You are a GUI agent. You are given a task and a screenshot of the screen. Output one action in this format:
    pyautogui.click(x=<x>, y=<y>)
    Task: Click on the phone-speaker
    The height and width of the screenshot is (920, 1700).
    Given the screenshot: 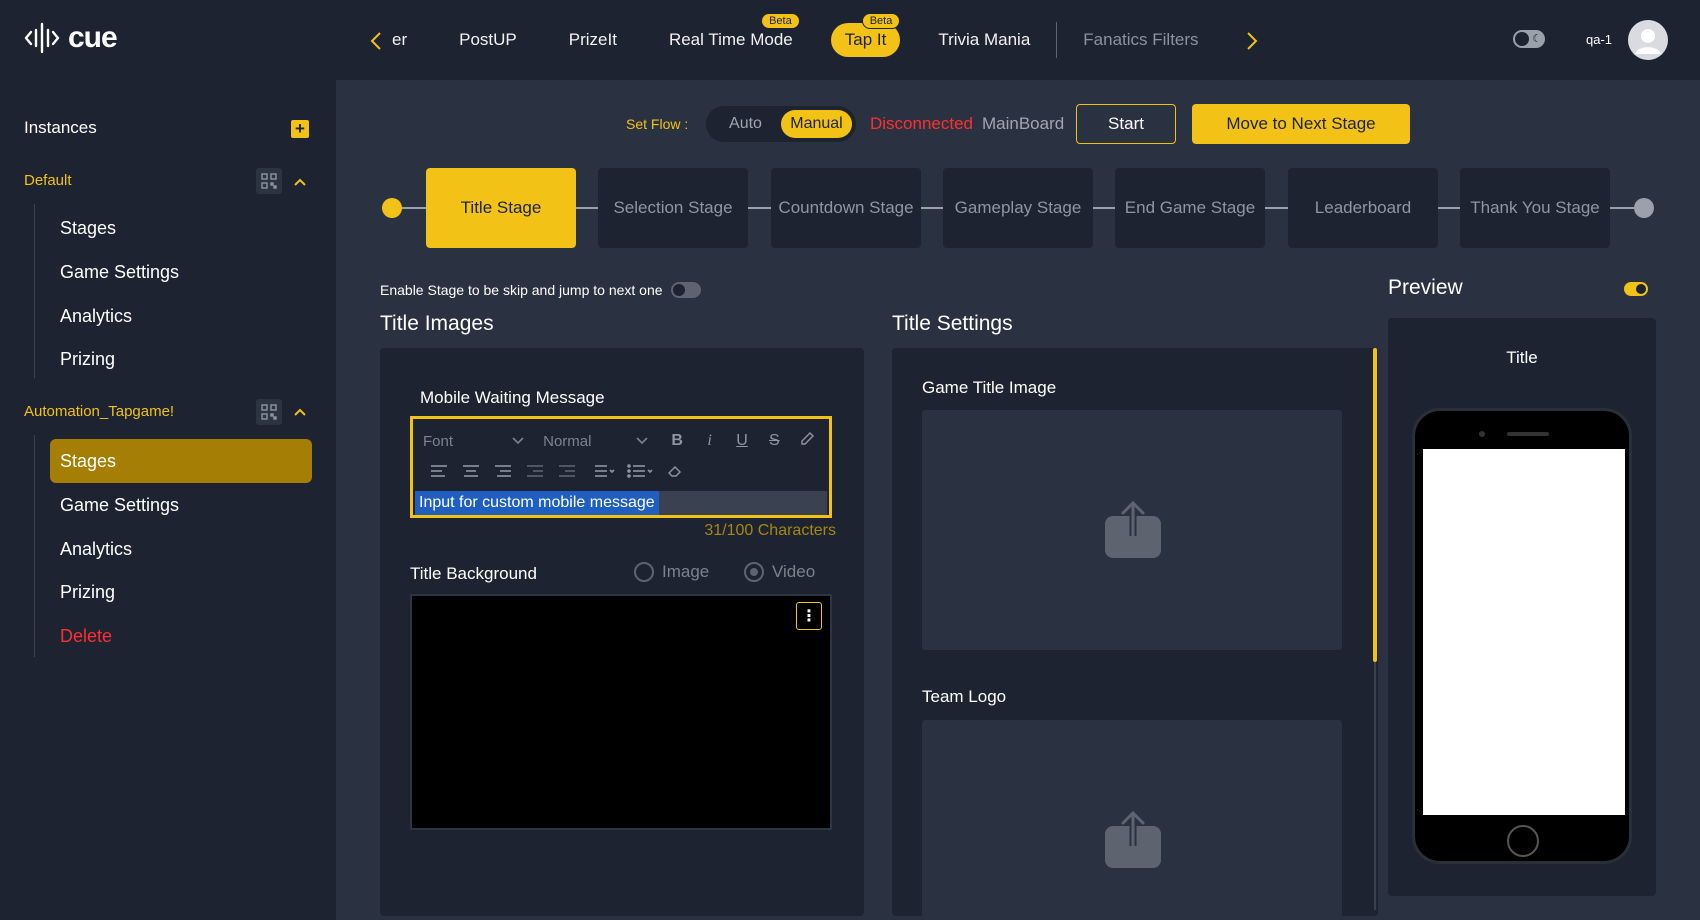 What is the action you would take?
    pyautogui.click(x=1528, y=434)
    